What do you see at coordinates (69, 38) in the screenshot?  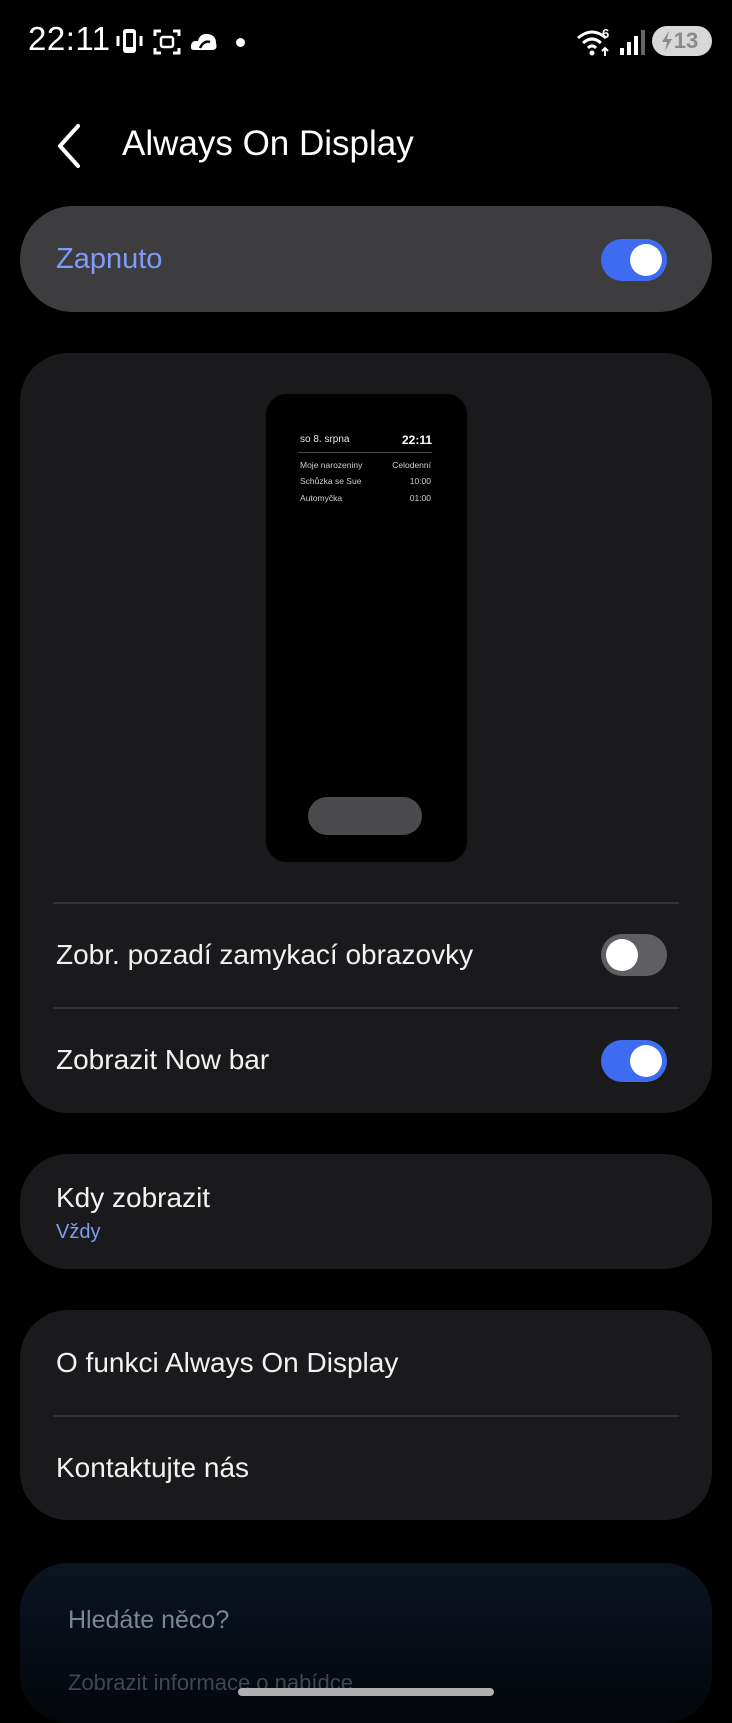 I see `status-time: 22:11` at bounding box center [69, 38].